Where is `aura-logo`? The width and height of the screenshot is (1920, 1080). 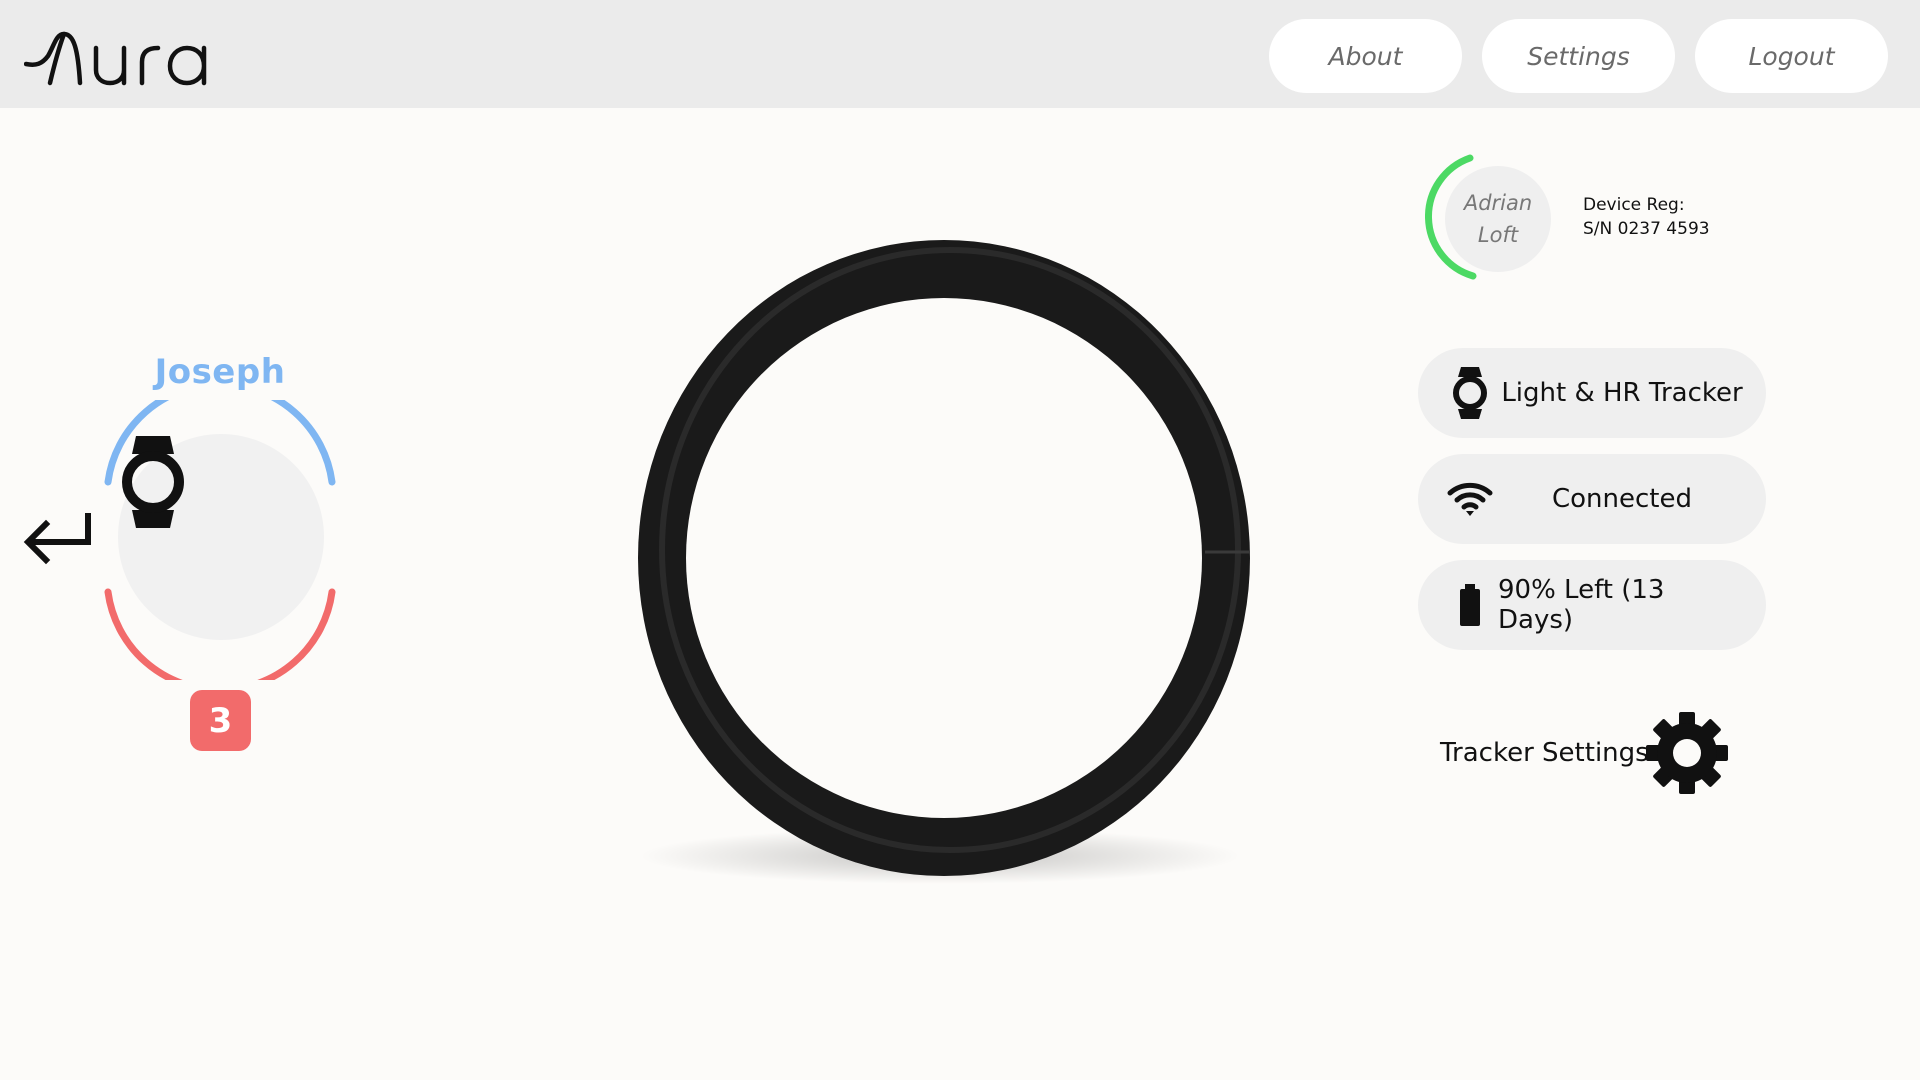 aura-logo is located at coordinates (123, 58).